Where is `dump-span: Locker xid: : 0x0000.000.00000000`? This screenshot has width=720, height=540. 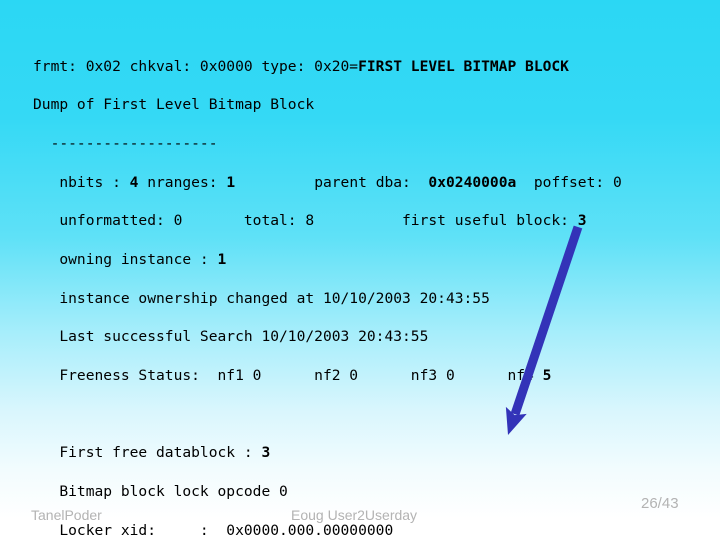 dump-span: Locker xid: : 0x0000.000.00000000 is located at coordinates (213, 530).